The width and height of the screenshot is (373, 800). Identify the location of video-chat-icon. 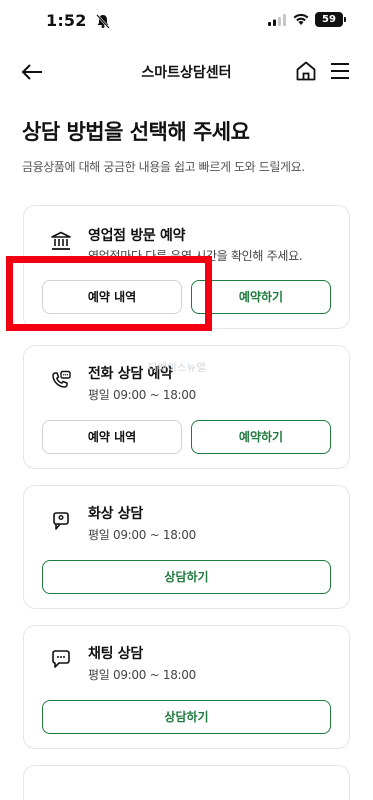
(61, 521).